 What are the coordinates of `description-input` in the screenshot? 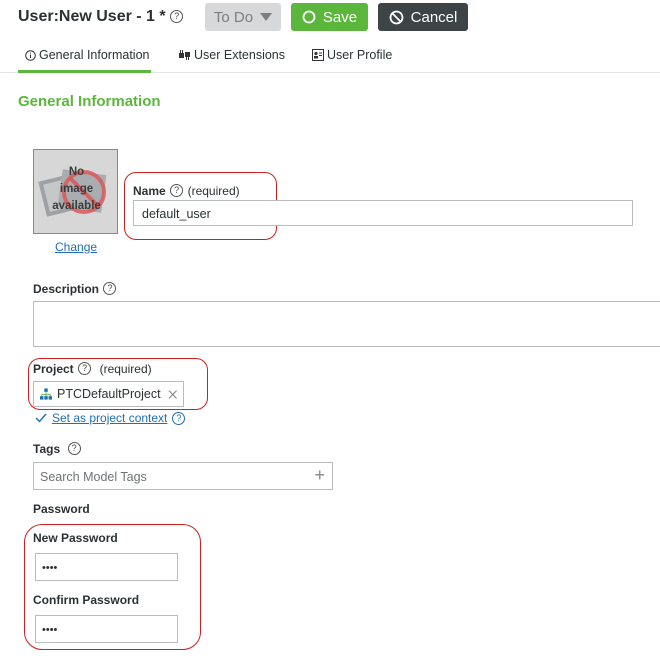 It's located at (346, 324).